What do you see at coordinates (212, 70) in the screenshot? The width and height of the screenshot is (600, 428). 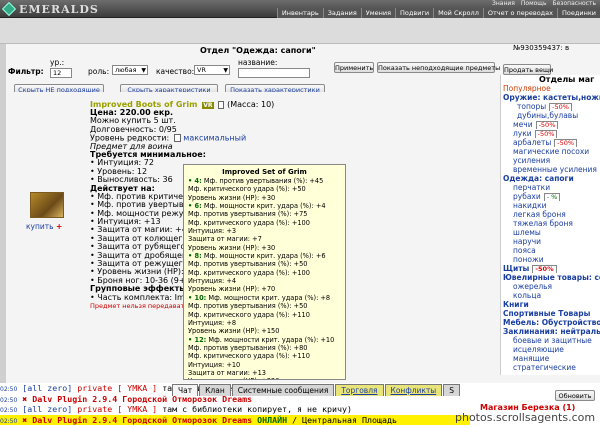 I see `quality-select: VR ▼` at bounding box center [212, 70].